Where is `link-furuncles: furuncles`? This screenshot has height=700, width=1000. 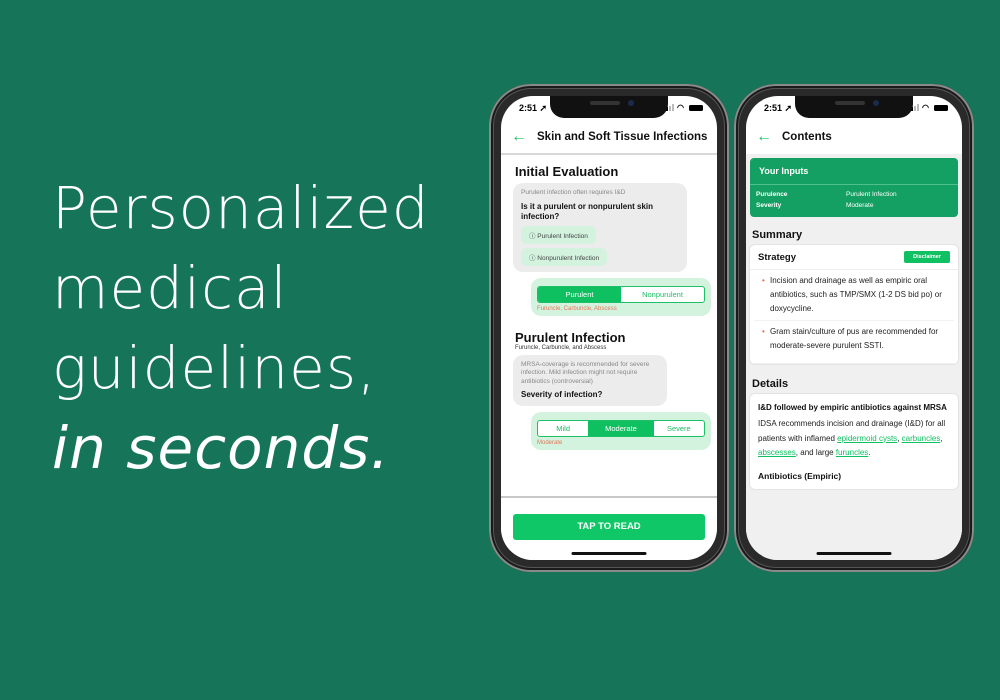 link-furuncles: furuncles is located at coordinates (852, 452).